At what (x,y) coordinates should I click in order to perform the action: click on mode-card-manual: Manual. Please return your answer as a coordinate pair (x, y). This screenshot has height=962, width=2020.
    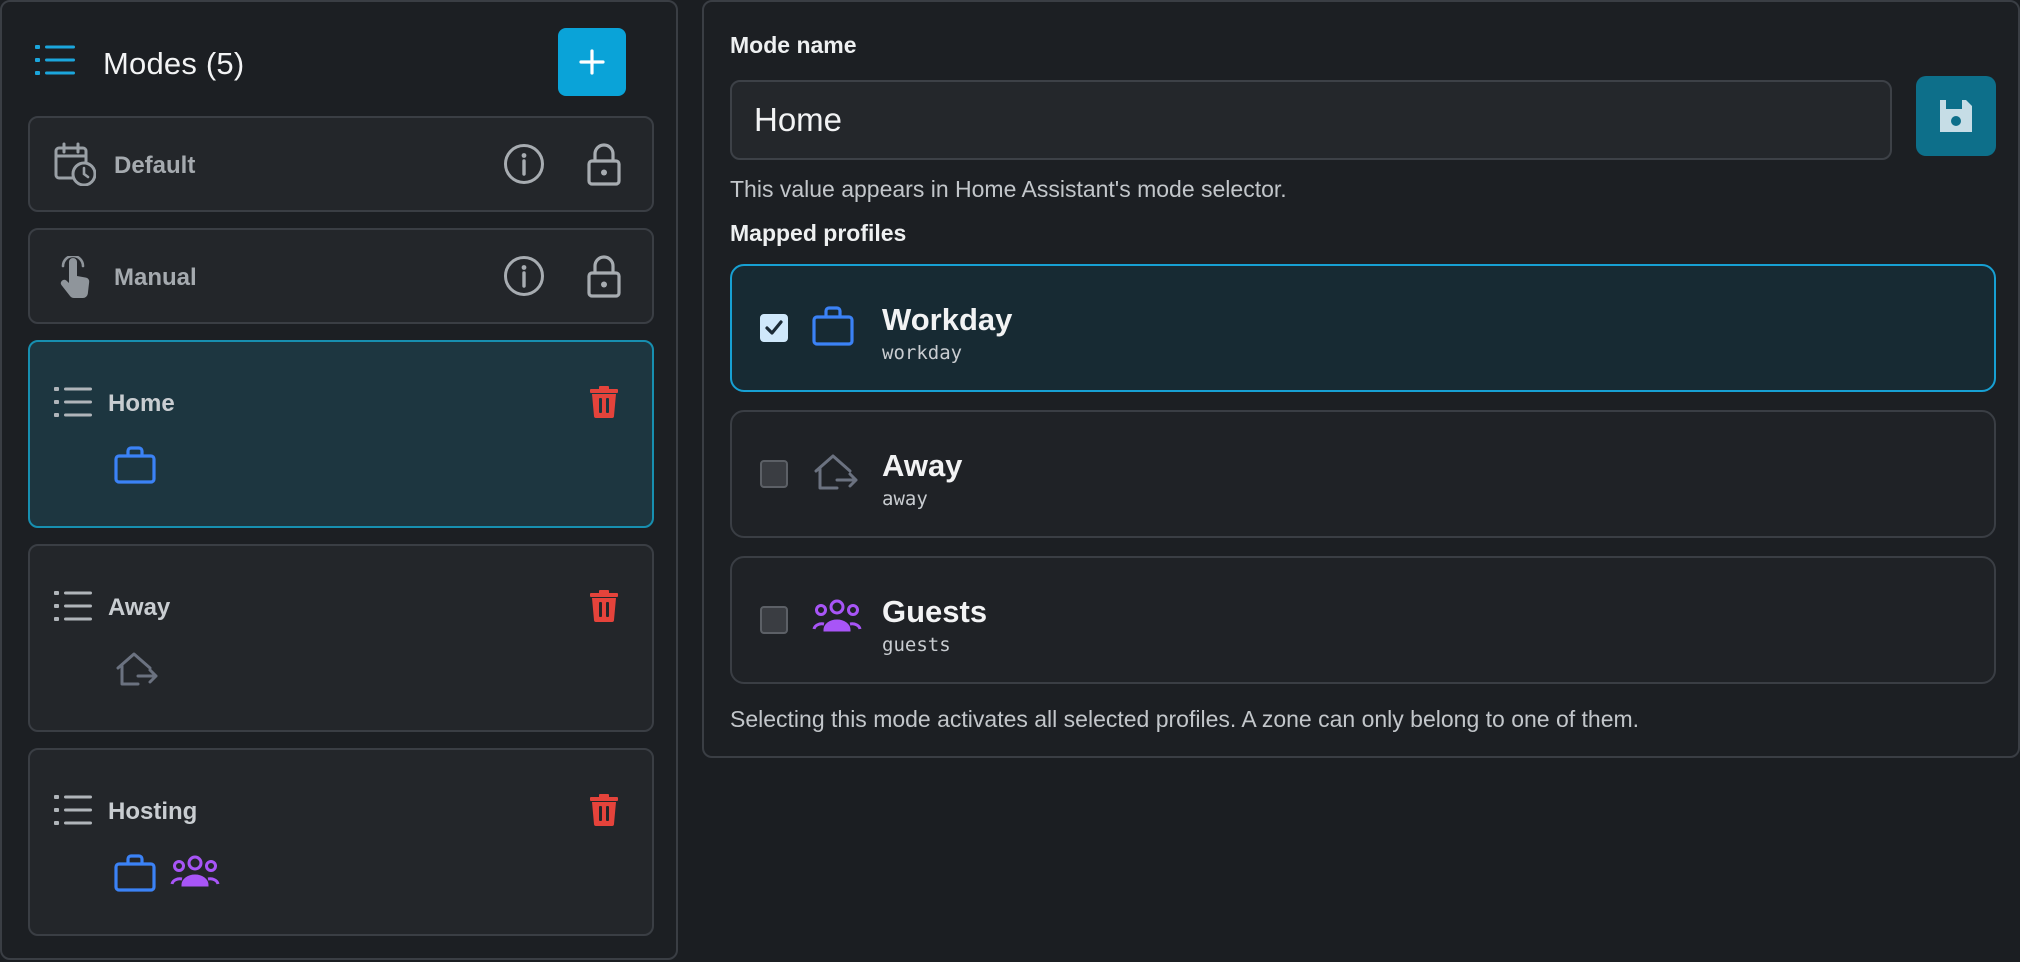
    Looking at the image, I should click on (341, 276).